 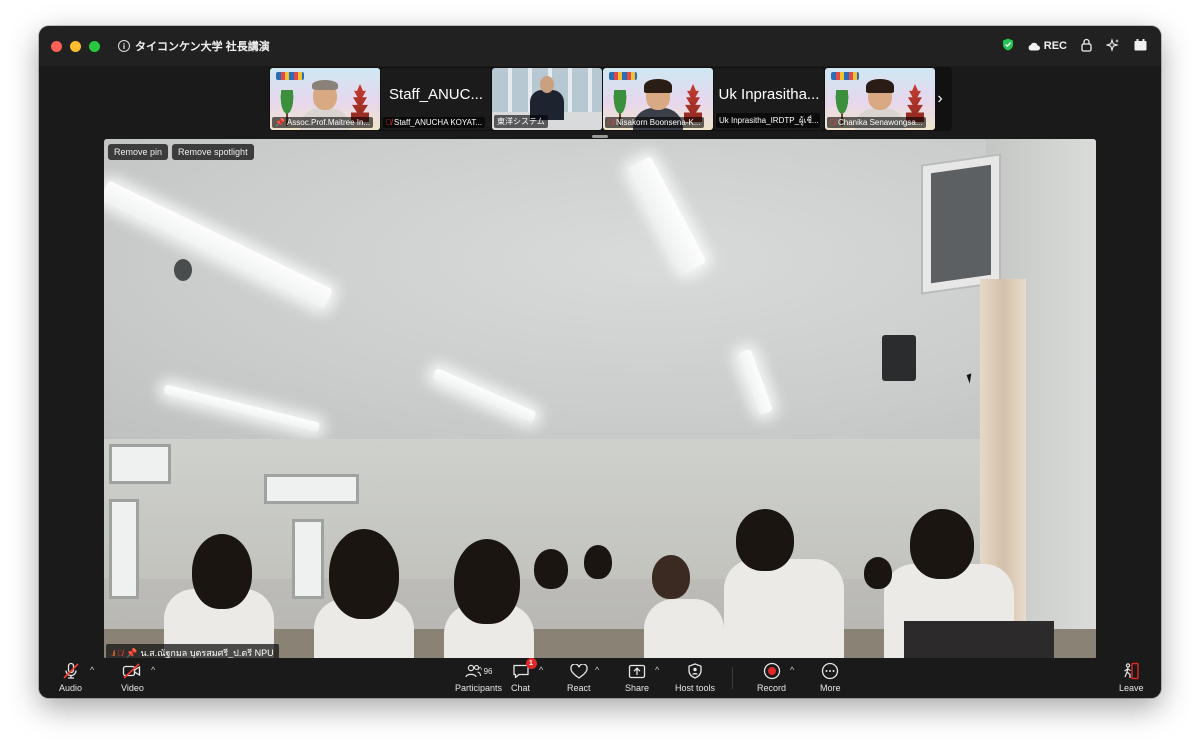 I want to click on record-label: Record, so click(x=772, y=688).